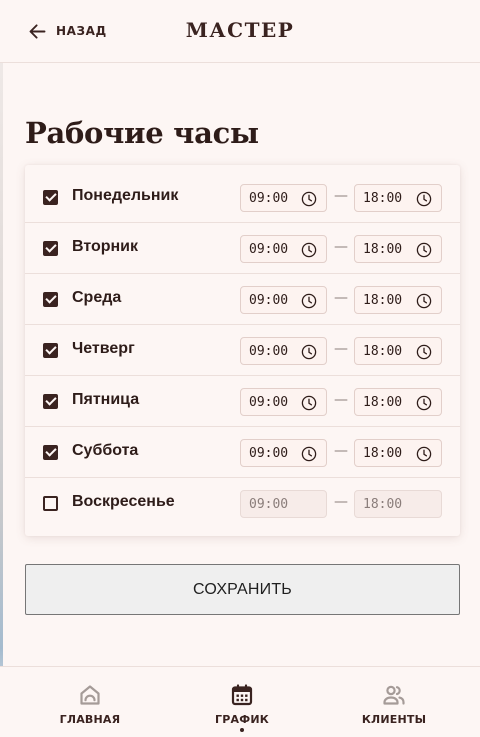 This screenshot has height=737, width=480. Describe the element at coordinates (106, 399) in the screenshot. I see `day-name: Пятница` at that location.